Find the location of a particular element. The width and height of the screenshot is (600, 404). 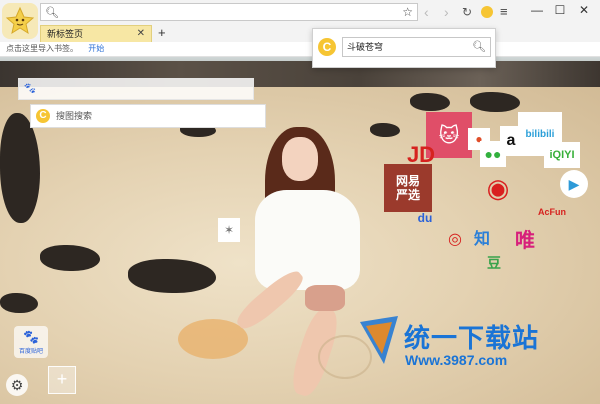

refresh-icon: ↻ is located at coordinates (467, 12).